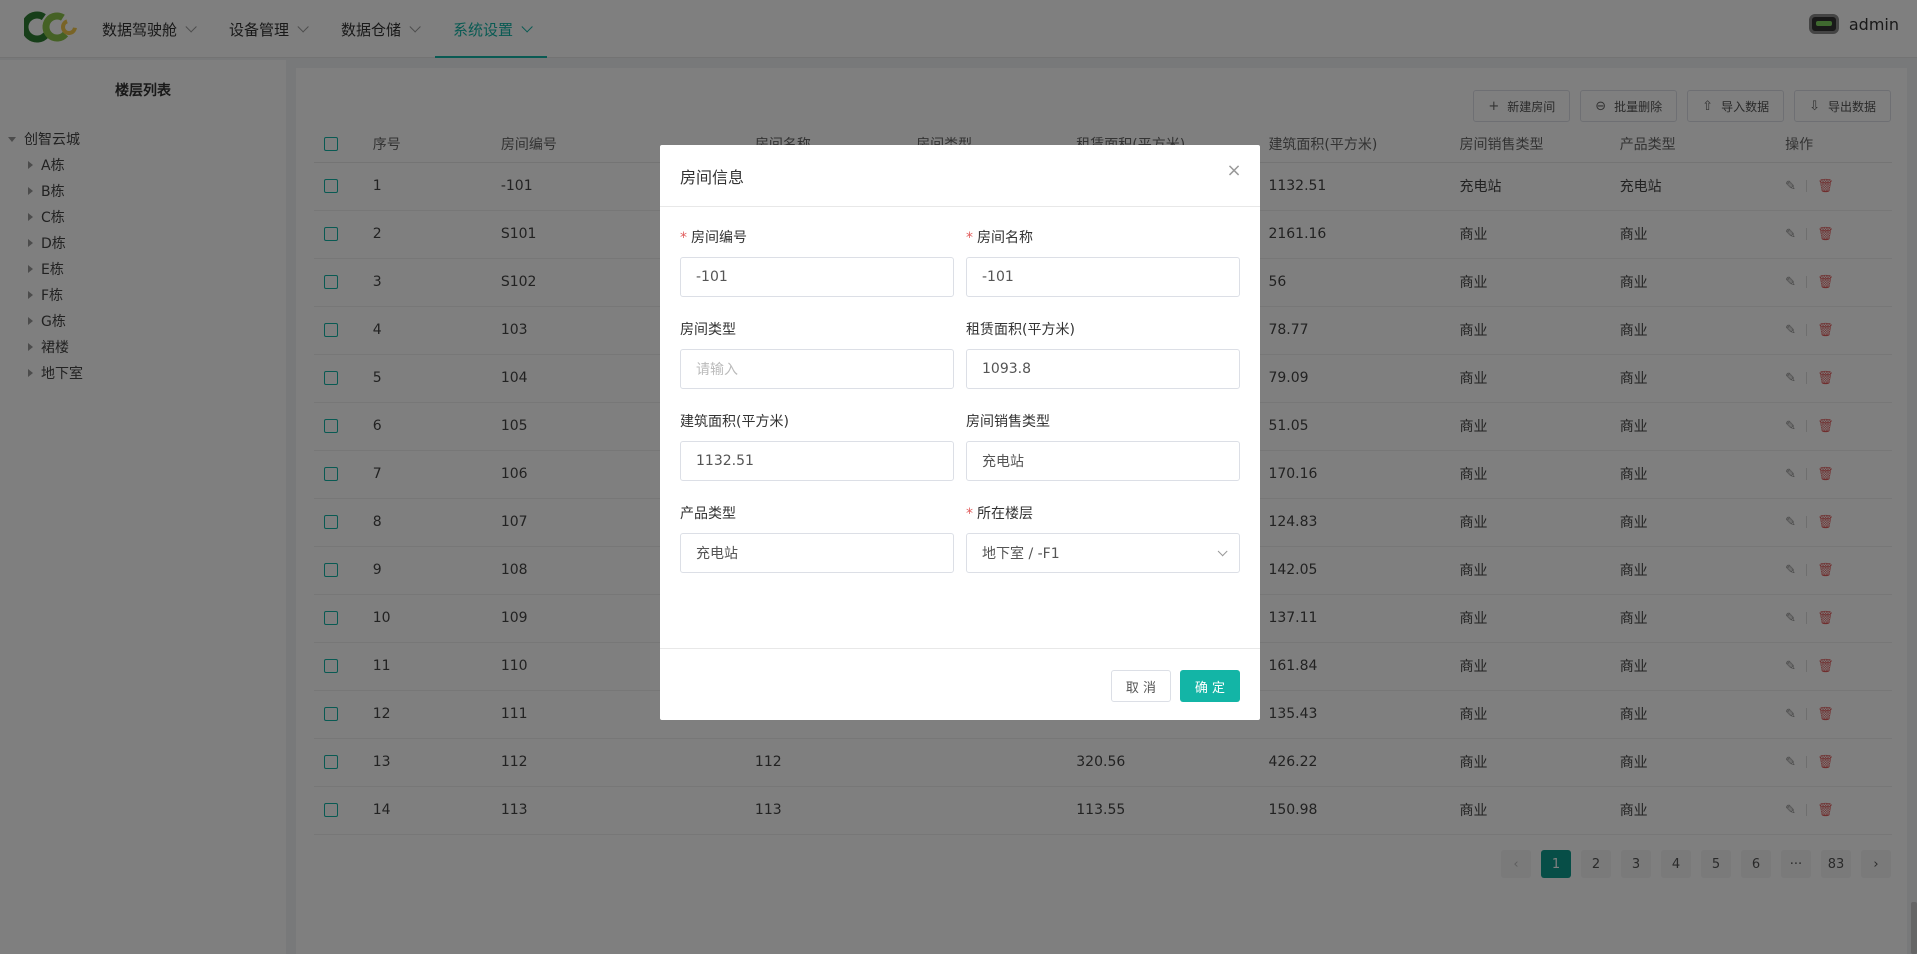 This screenshot has width=1917, height=954. What do you see at coordinates (1020, 330) in the screenshot?
I see `field-label: 租赁面积(平方米)` at bounding box center [1020, 330].